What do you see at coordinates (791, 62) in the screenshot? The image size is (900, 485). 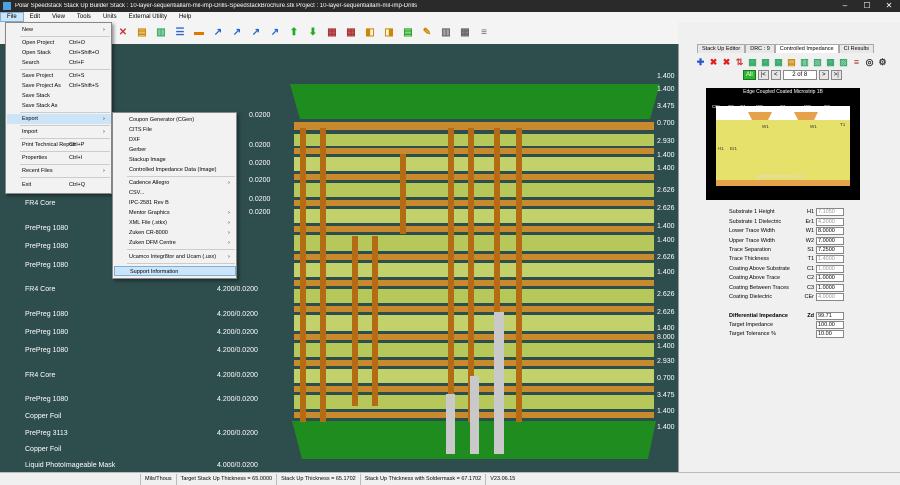 I see `calc-icon: ▤` at bounding box center [791, 62].